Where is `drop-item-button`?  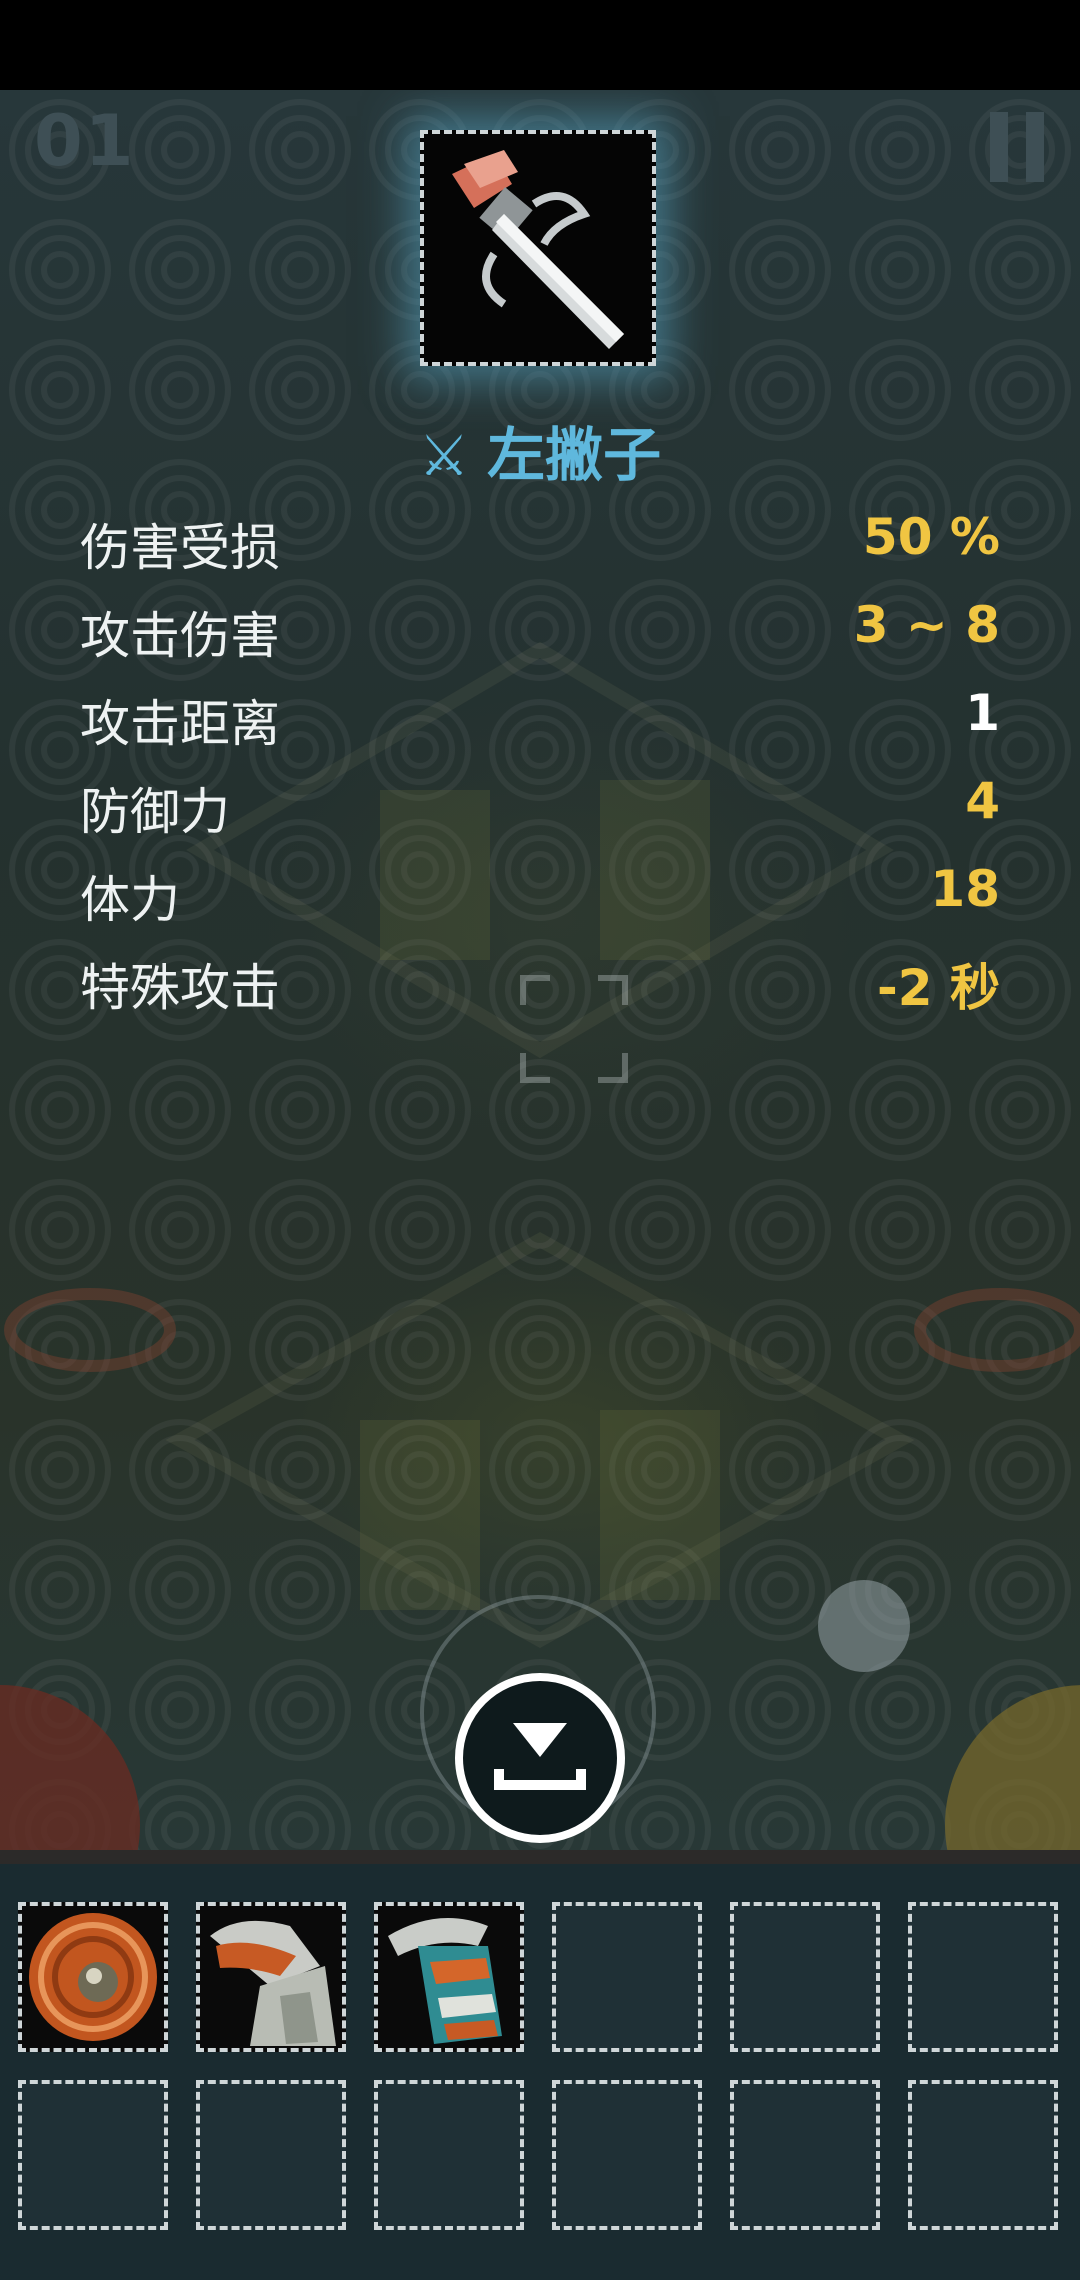 drop-item-button is located at coordinates (540, 1758).